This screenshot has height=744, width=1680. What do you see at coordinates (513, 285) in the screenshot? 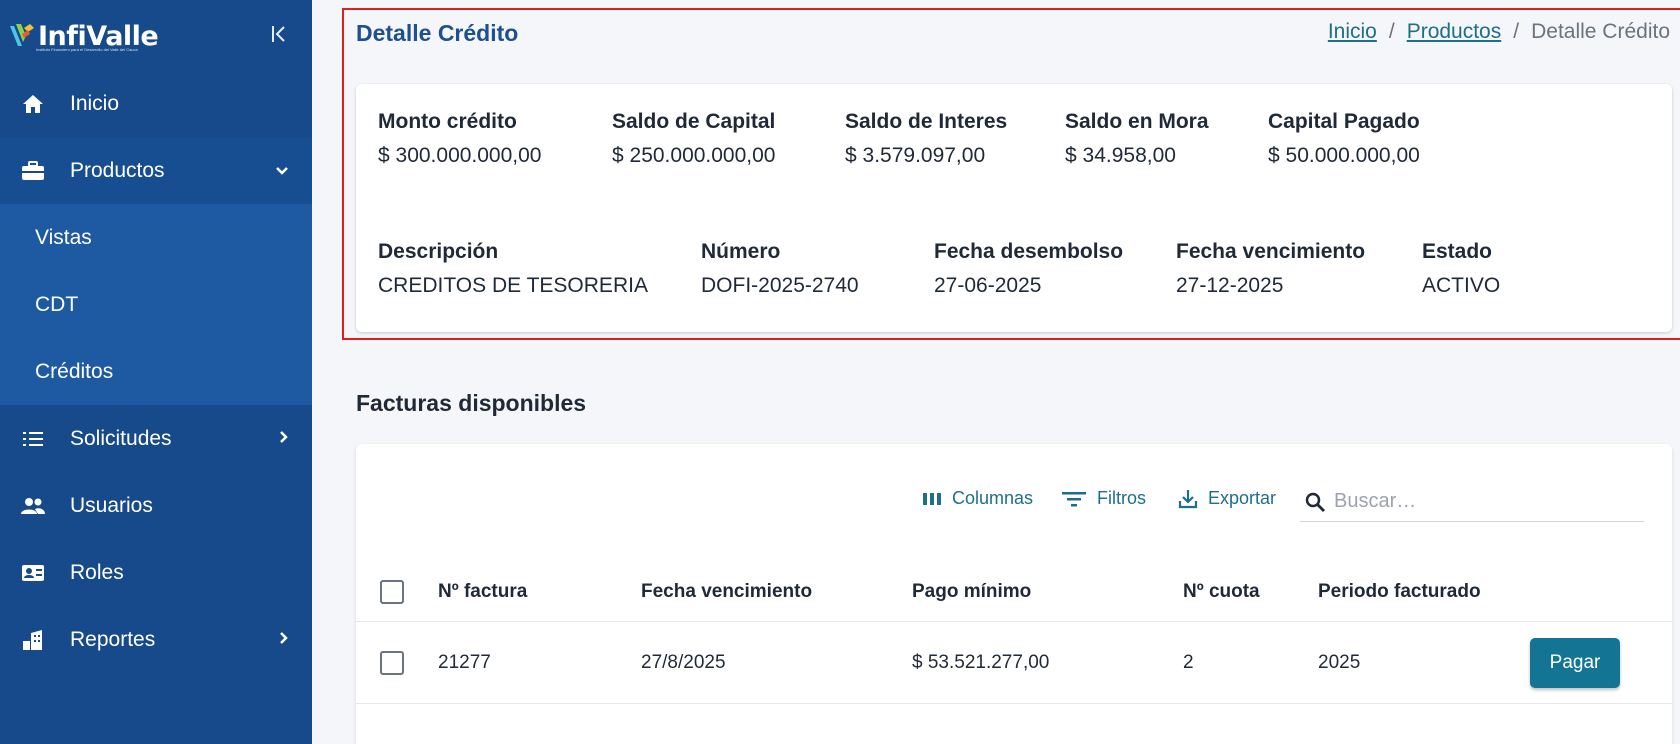
I see `field-value: CREDITOS DE TESORERIA` at bounding box center [513, 285].